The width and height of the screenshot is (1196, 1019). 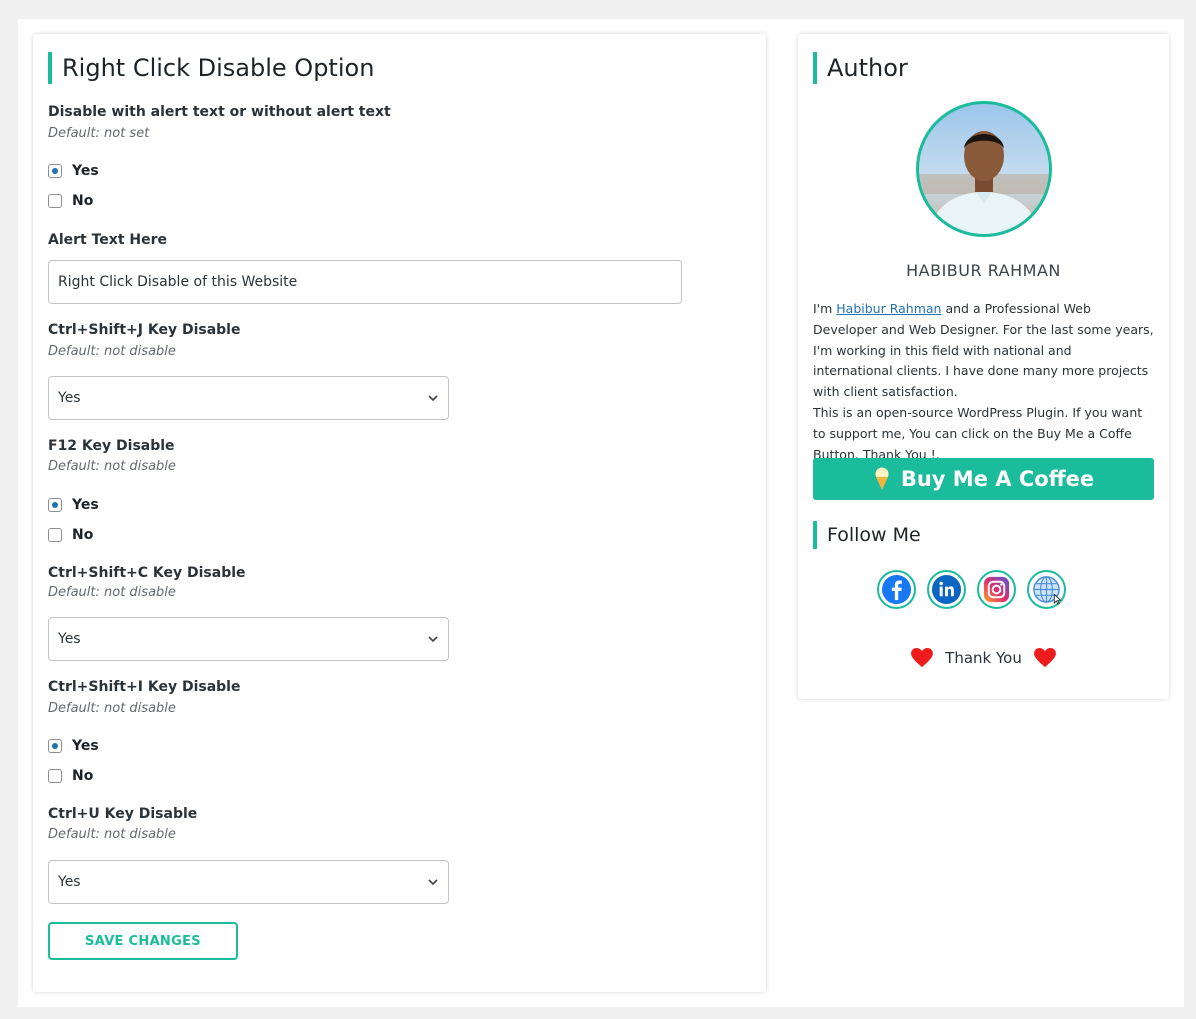 I want to click on linkedin-icon, so click(x=946, y=589).